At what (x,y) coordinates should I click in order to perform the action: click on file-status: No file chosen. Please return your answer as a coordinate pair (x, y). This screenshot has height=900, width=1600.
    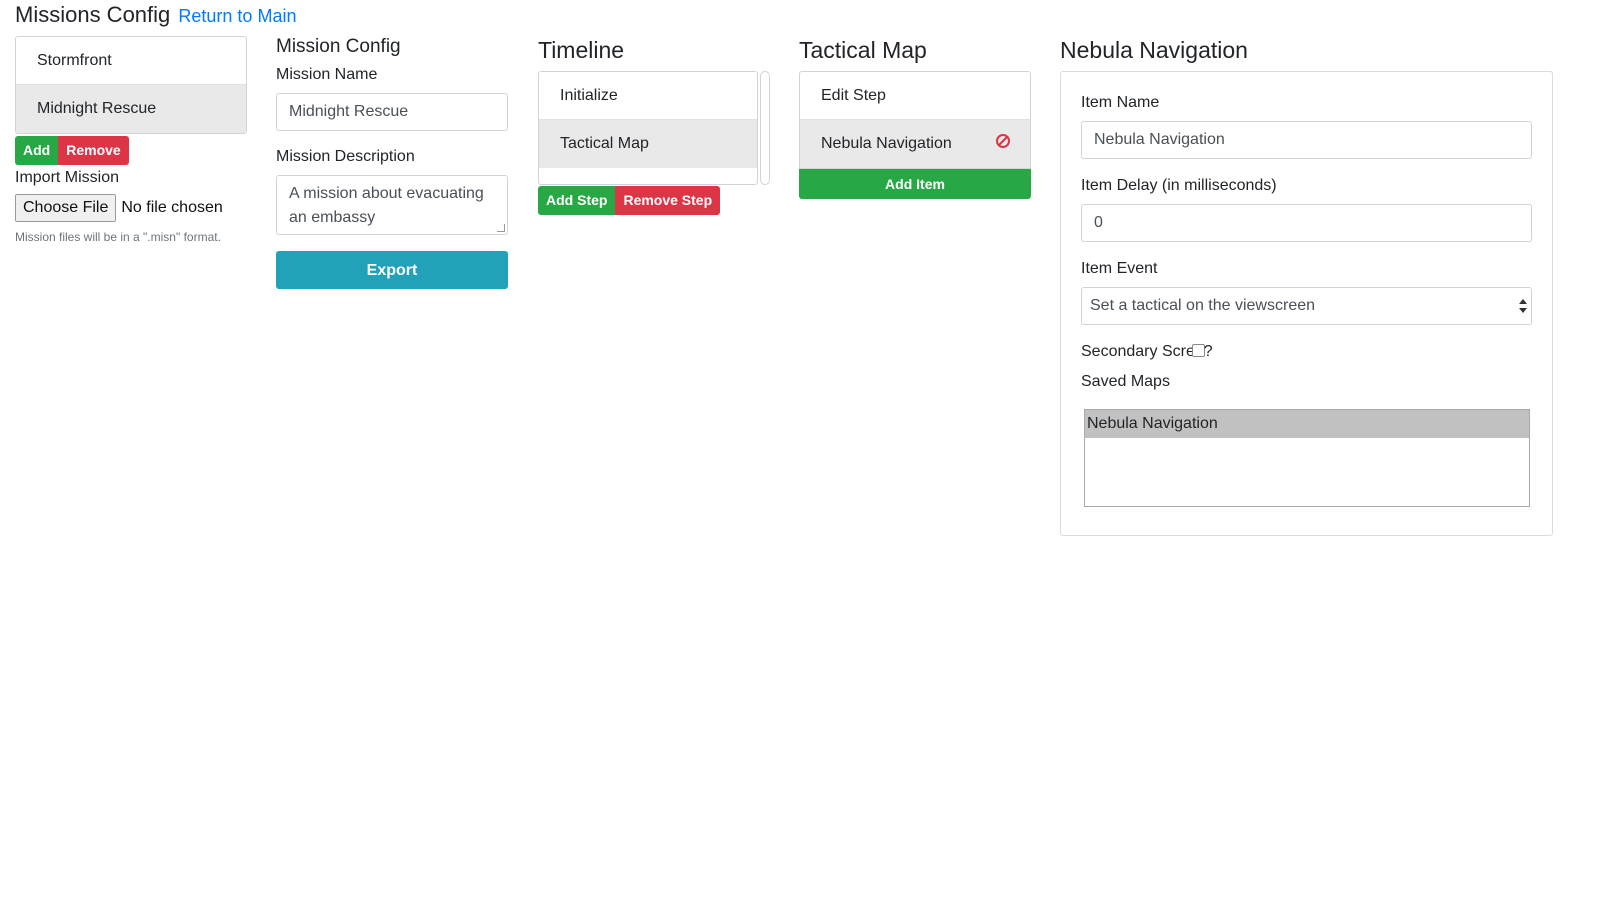
    Looking at the image, I should click on (172, 207).